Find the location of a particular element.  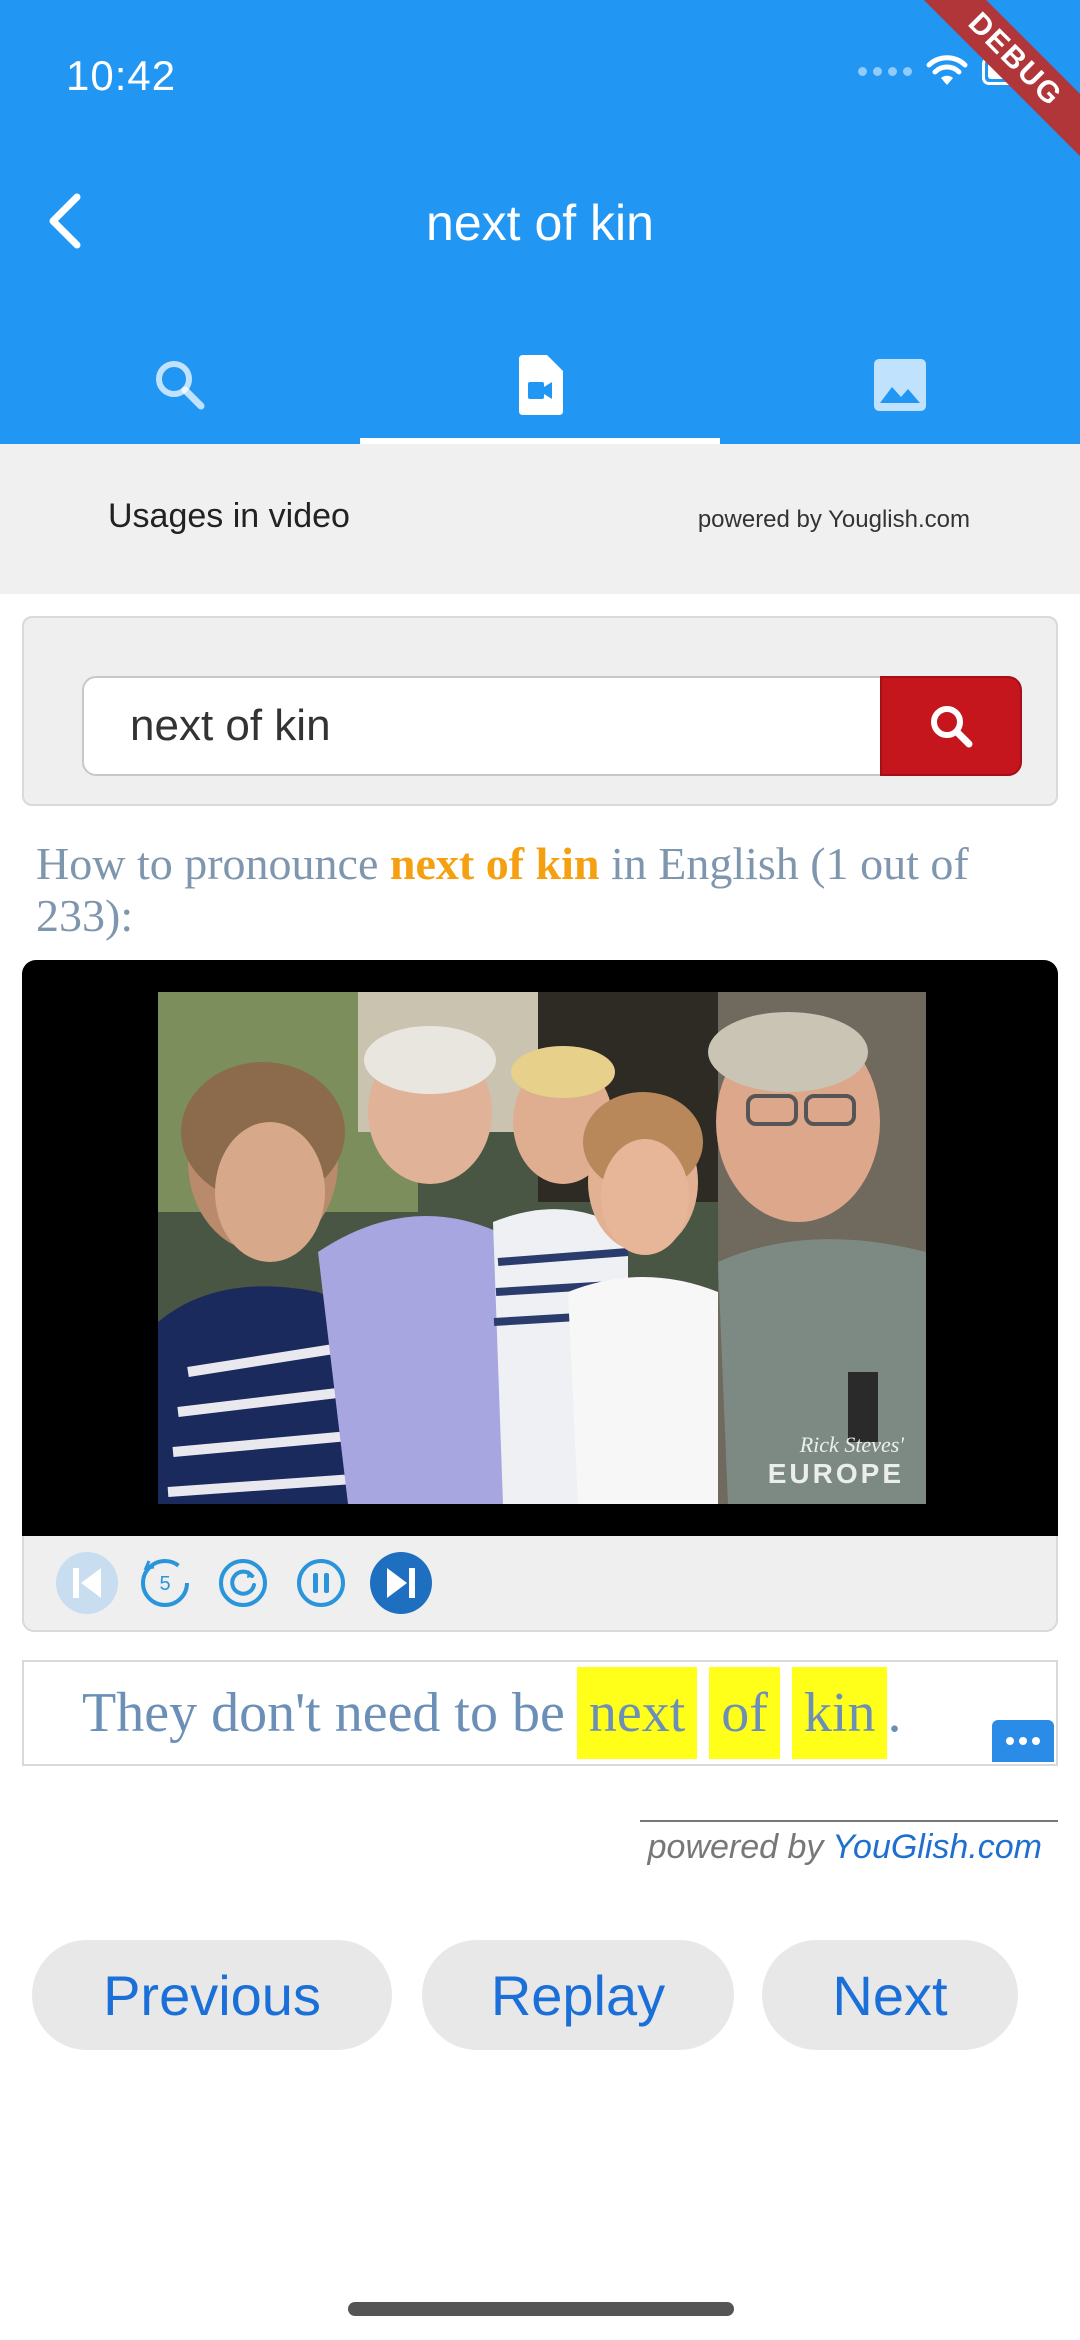

usage-header: Usages in video powered by Youglish.com is located at coordinates (540, 519).